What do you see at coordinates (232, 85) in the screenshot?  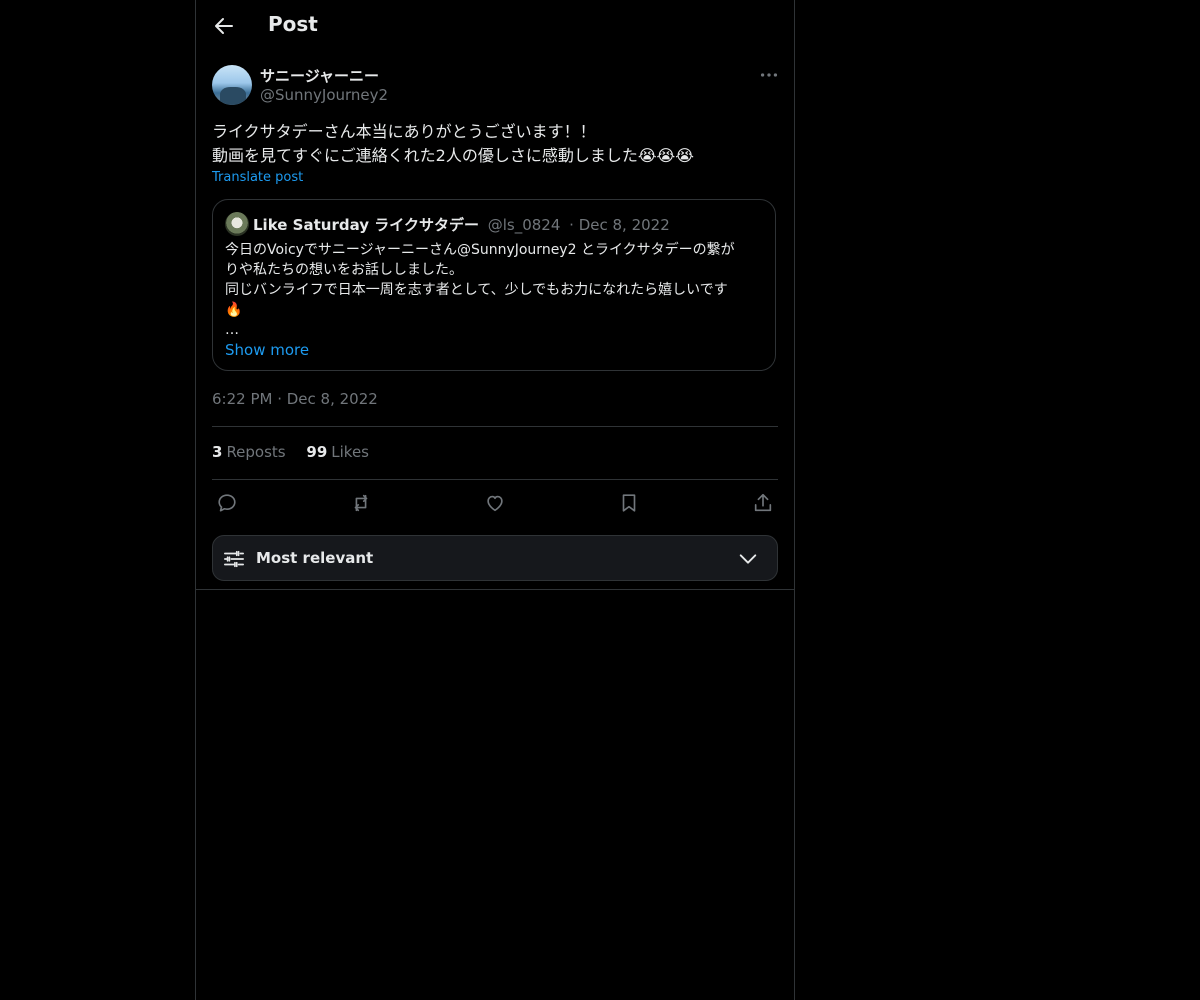 I see `author-avatar` at bounding box center [232, 85].